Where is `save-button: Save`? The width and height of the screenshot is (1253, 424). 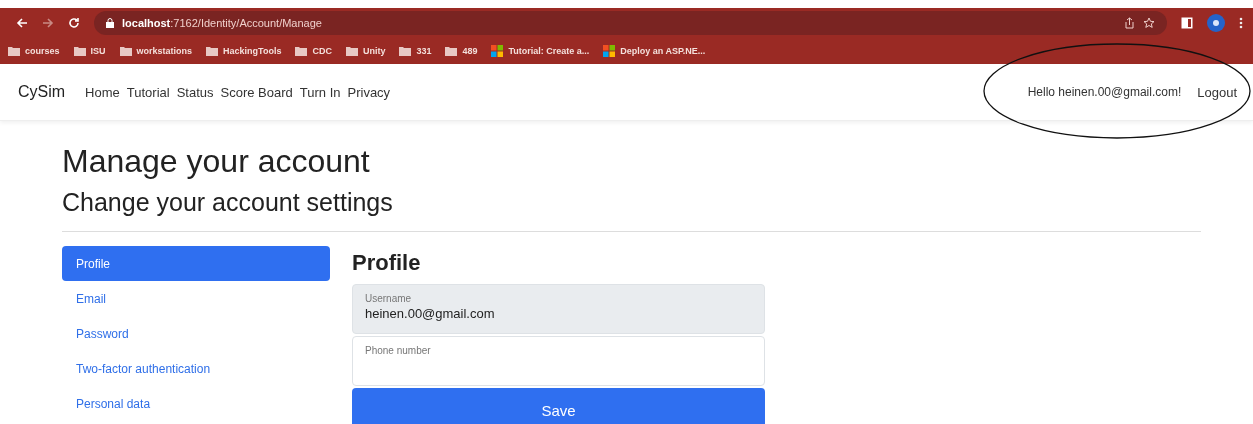
save-button: Save is located at coordinates (558, 406).